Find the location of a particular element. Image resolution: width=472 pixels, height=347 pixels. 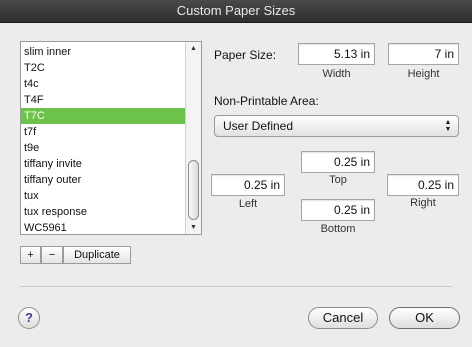

top-caption: Top is located at coordinates (338, 180).